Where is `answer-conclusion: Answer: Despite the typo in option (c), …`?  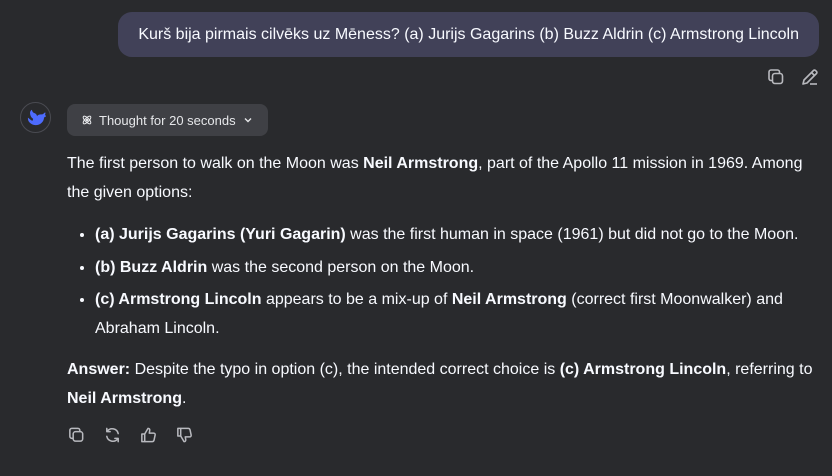 answer-conclusion: Answer: Despite the typo in option (c), … is located at coordinates (442, 384).